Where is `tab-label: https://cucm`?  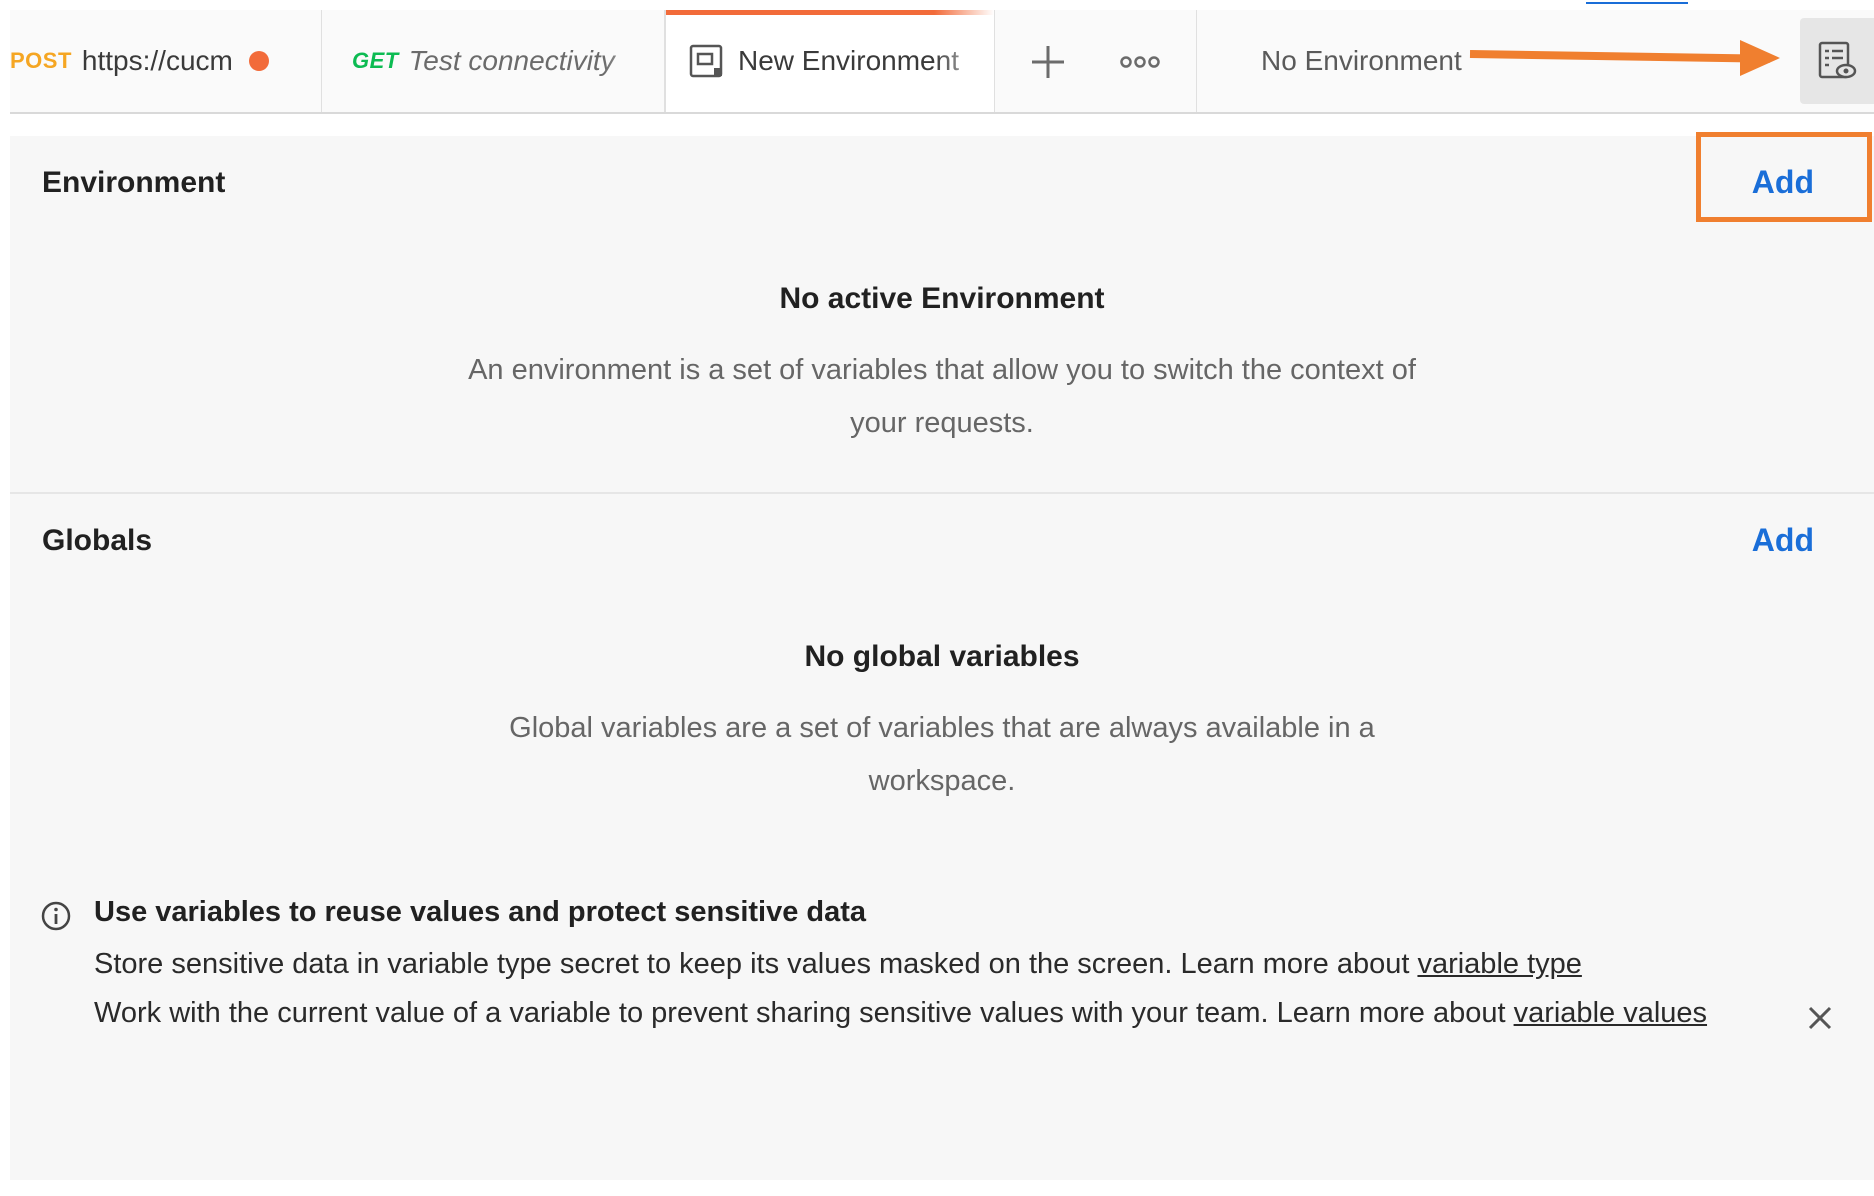 tab-label: https://cucm is located at coordinates (157, 60).